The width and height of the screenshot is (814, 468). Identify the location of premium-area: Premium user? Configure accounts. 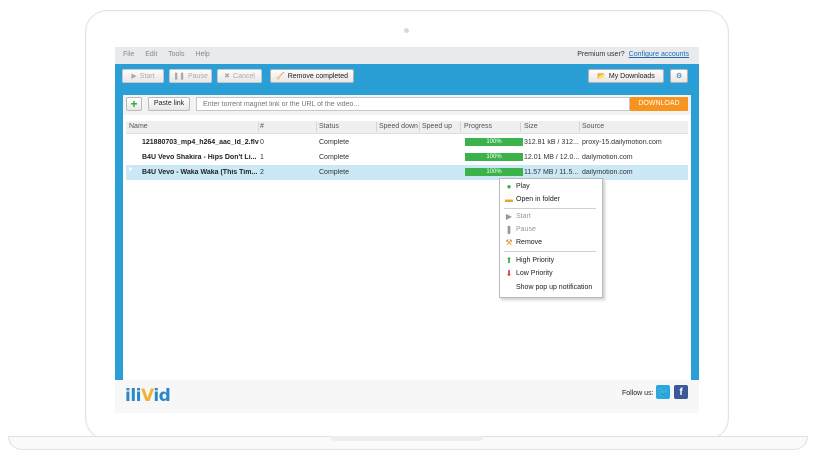
(633, 54).